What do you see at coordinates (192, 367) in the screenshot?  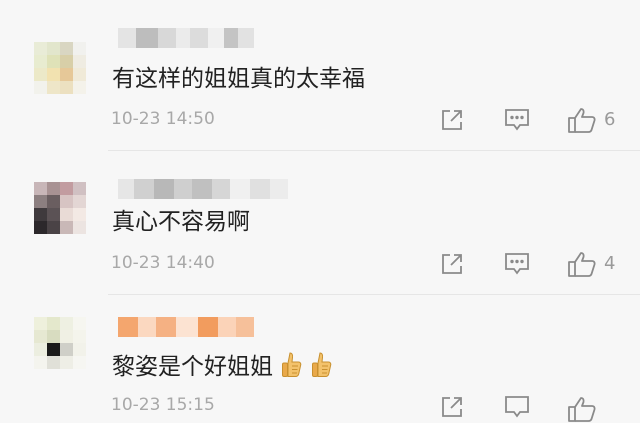 I see `comment-text-label: 黎姿是个好姐姐` at bounding box center [192, 367].